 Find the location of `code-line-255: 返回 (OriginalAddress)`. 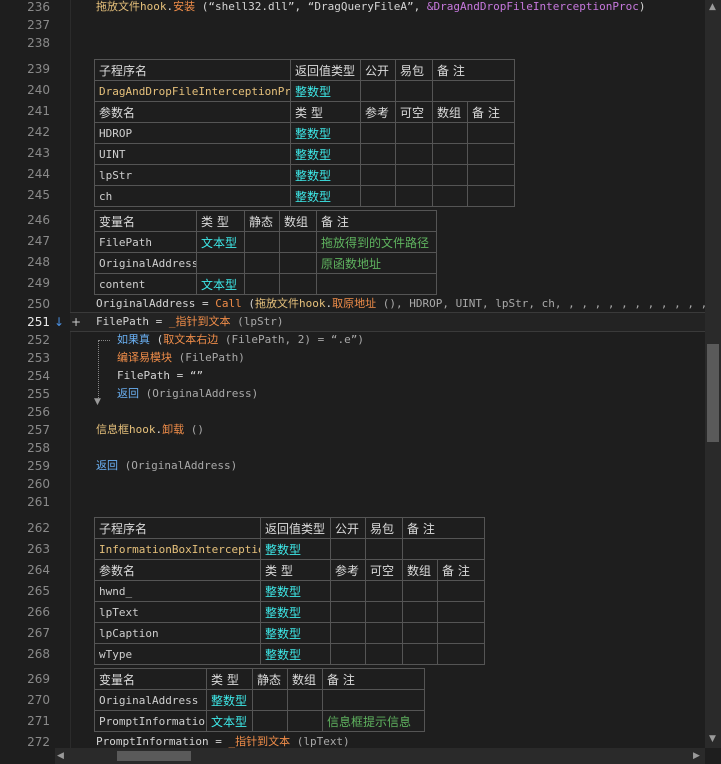

code-line-255: 返回 (OriginalAddress) is located at coordinates (187, 394).